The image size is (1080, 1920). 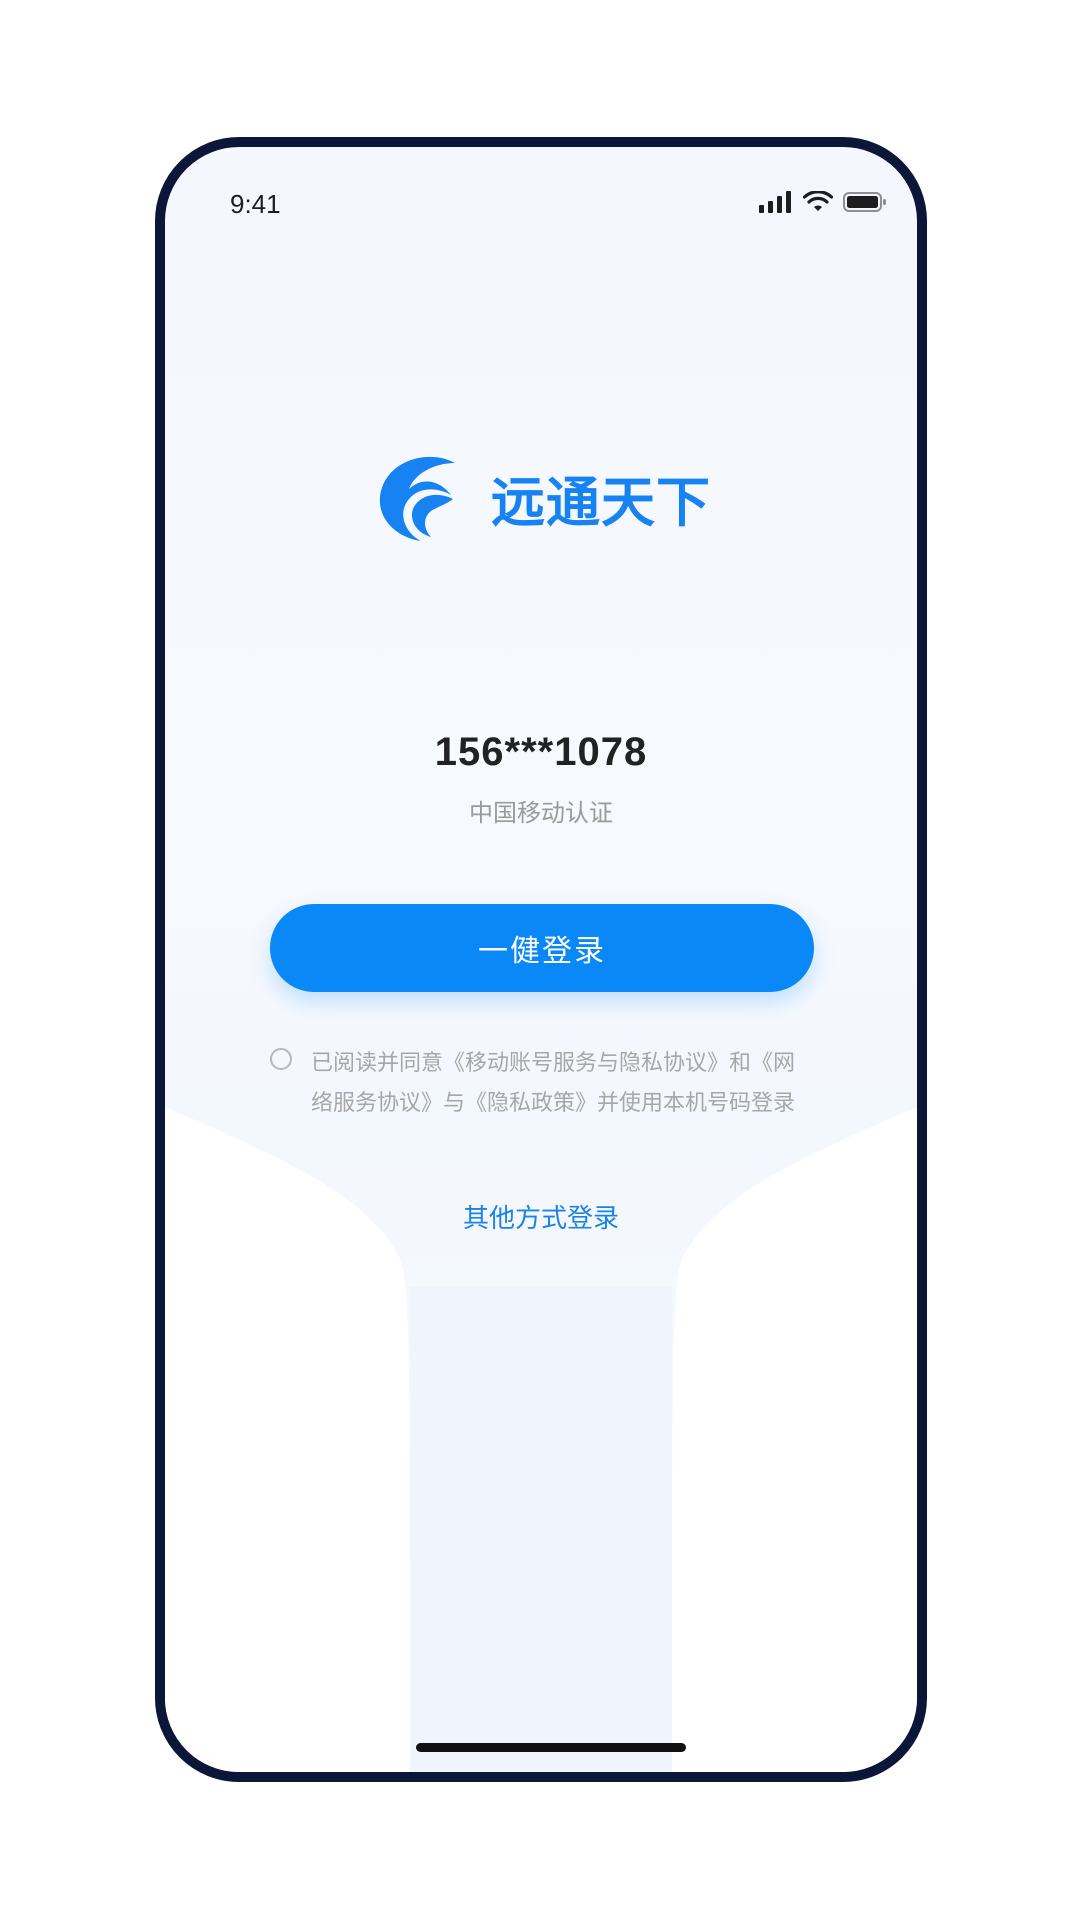 What do you see at coordinates (601, 502) in the screenshot?
I see `brand-name: 远通天下` at bounding box center [601, 502].